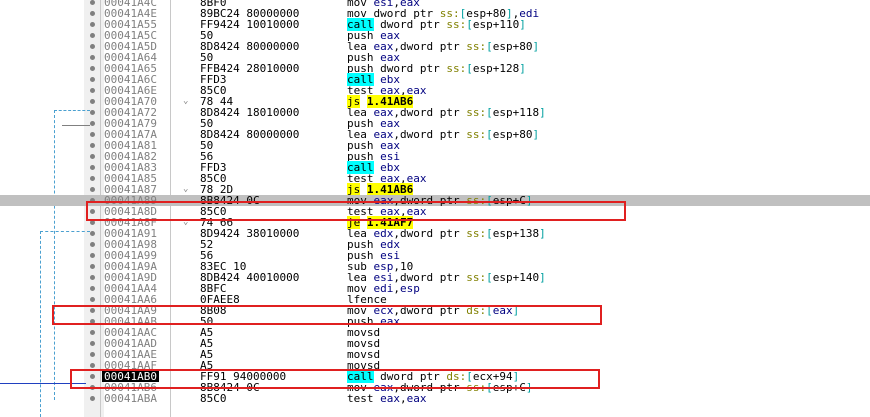 The image size is (870, 417). Describe the element at coordinates (213, 398) in the screenshot. I see `instruction-bytes: 85C0` at that location.